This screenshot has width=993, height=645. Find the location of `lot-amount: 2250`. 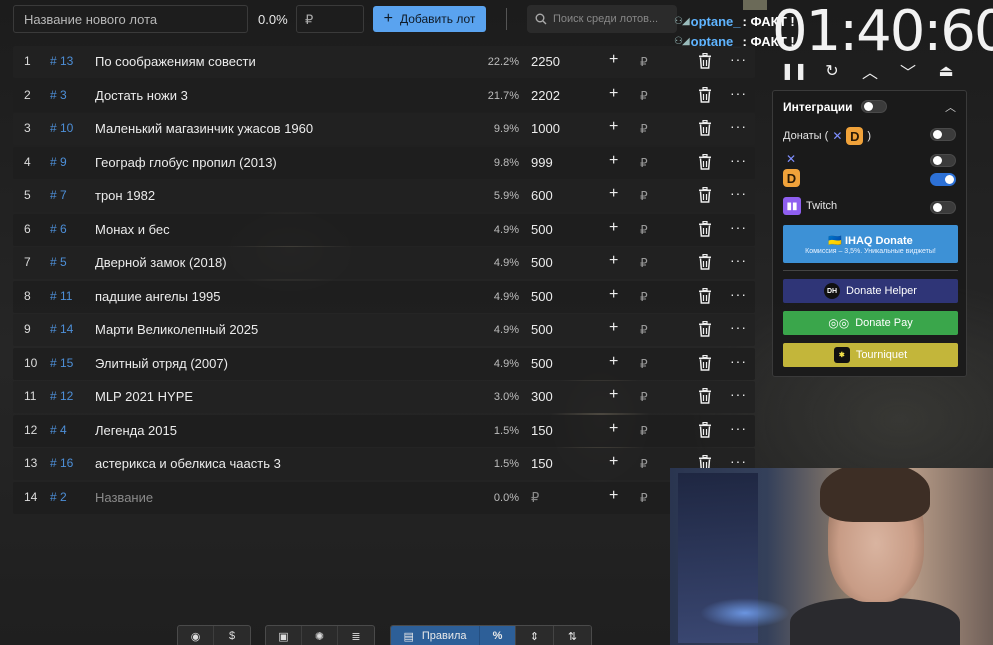

lot-amount: 2250 is located at coordinates (545, 61).